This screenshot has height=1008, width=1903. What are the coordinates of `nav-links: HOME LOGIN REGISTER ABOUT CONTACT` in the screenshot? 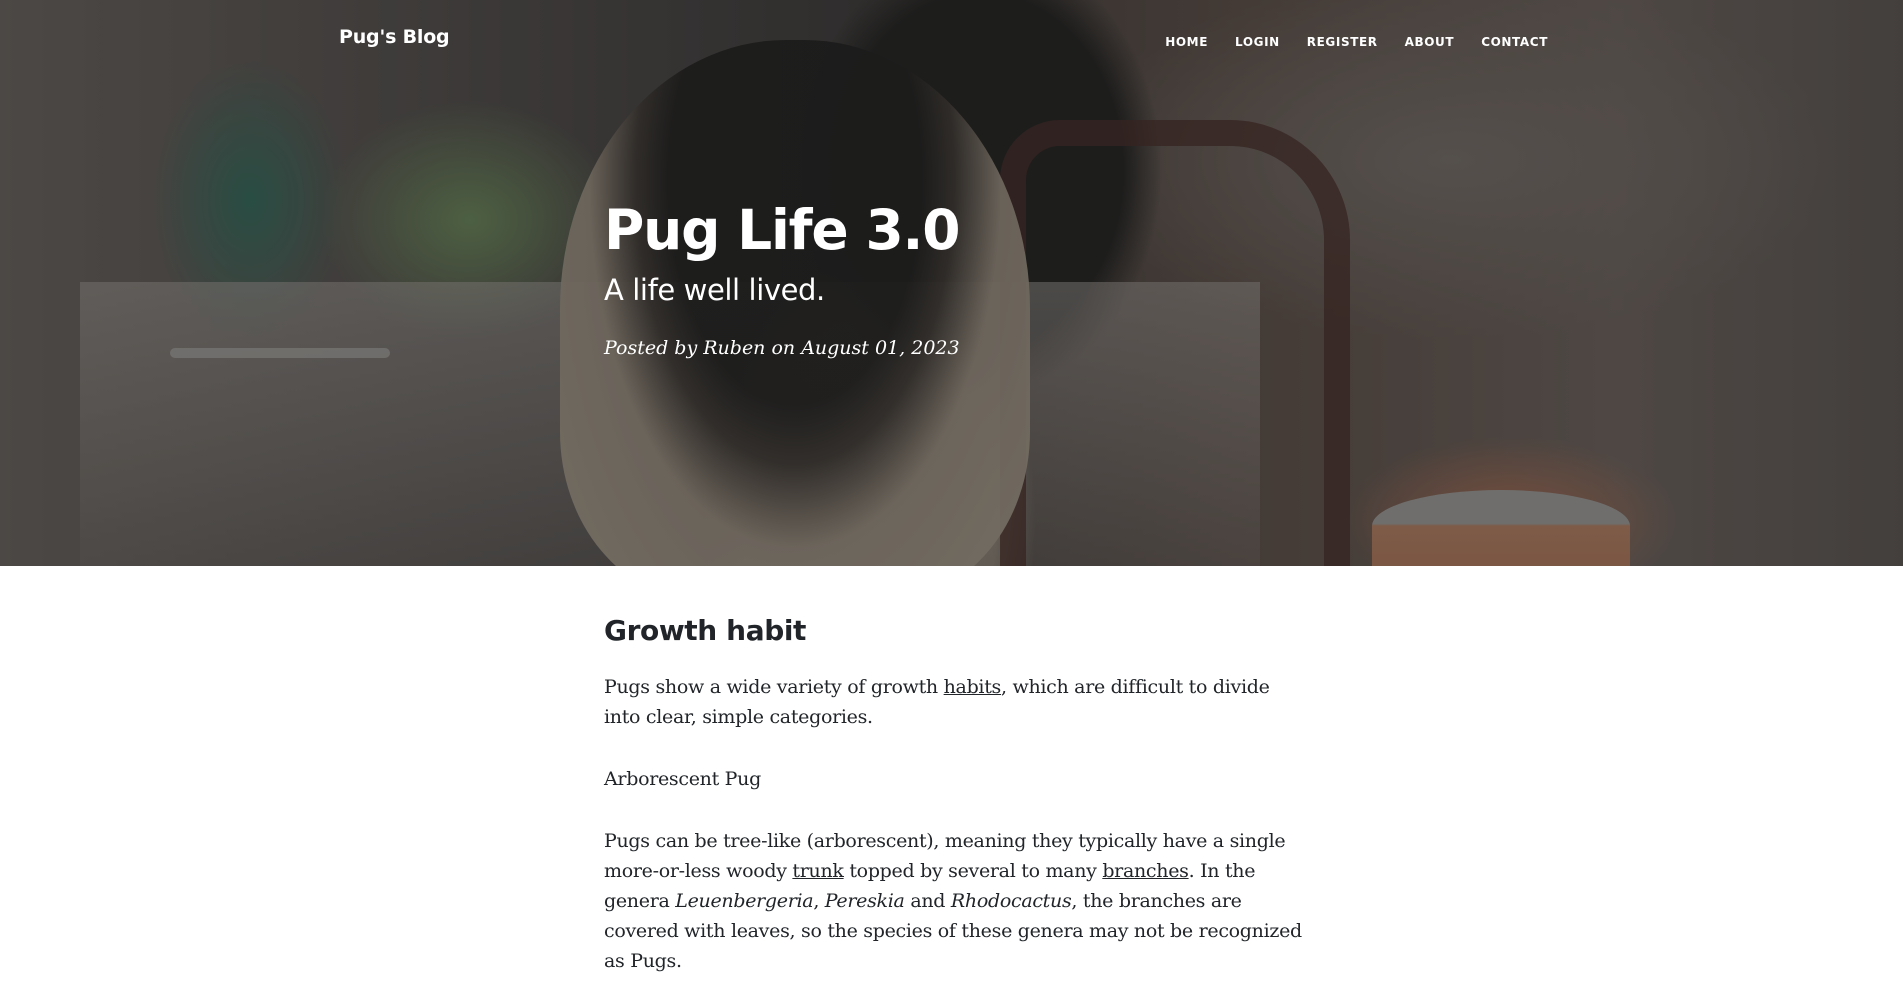 It's located at (1343, 42).